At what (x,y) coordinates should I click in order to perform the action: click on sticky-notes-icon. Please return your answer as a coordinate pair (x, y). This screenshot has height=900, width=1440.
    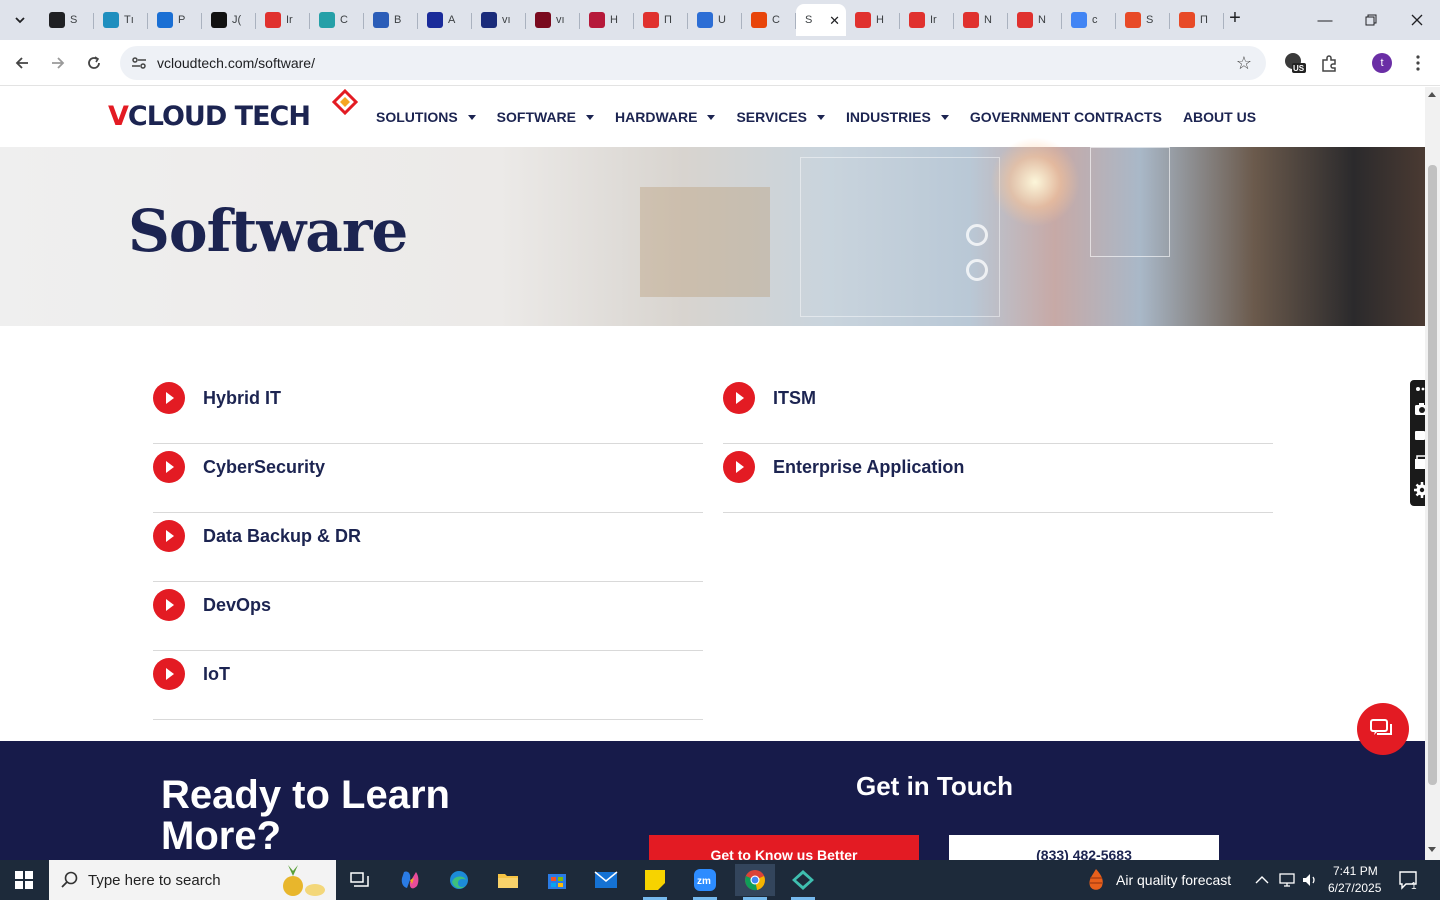
    Looking at the image, I should click on (655, 882).